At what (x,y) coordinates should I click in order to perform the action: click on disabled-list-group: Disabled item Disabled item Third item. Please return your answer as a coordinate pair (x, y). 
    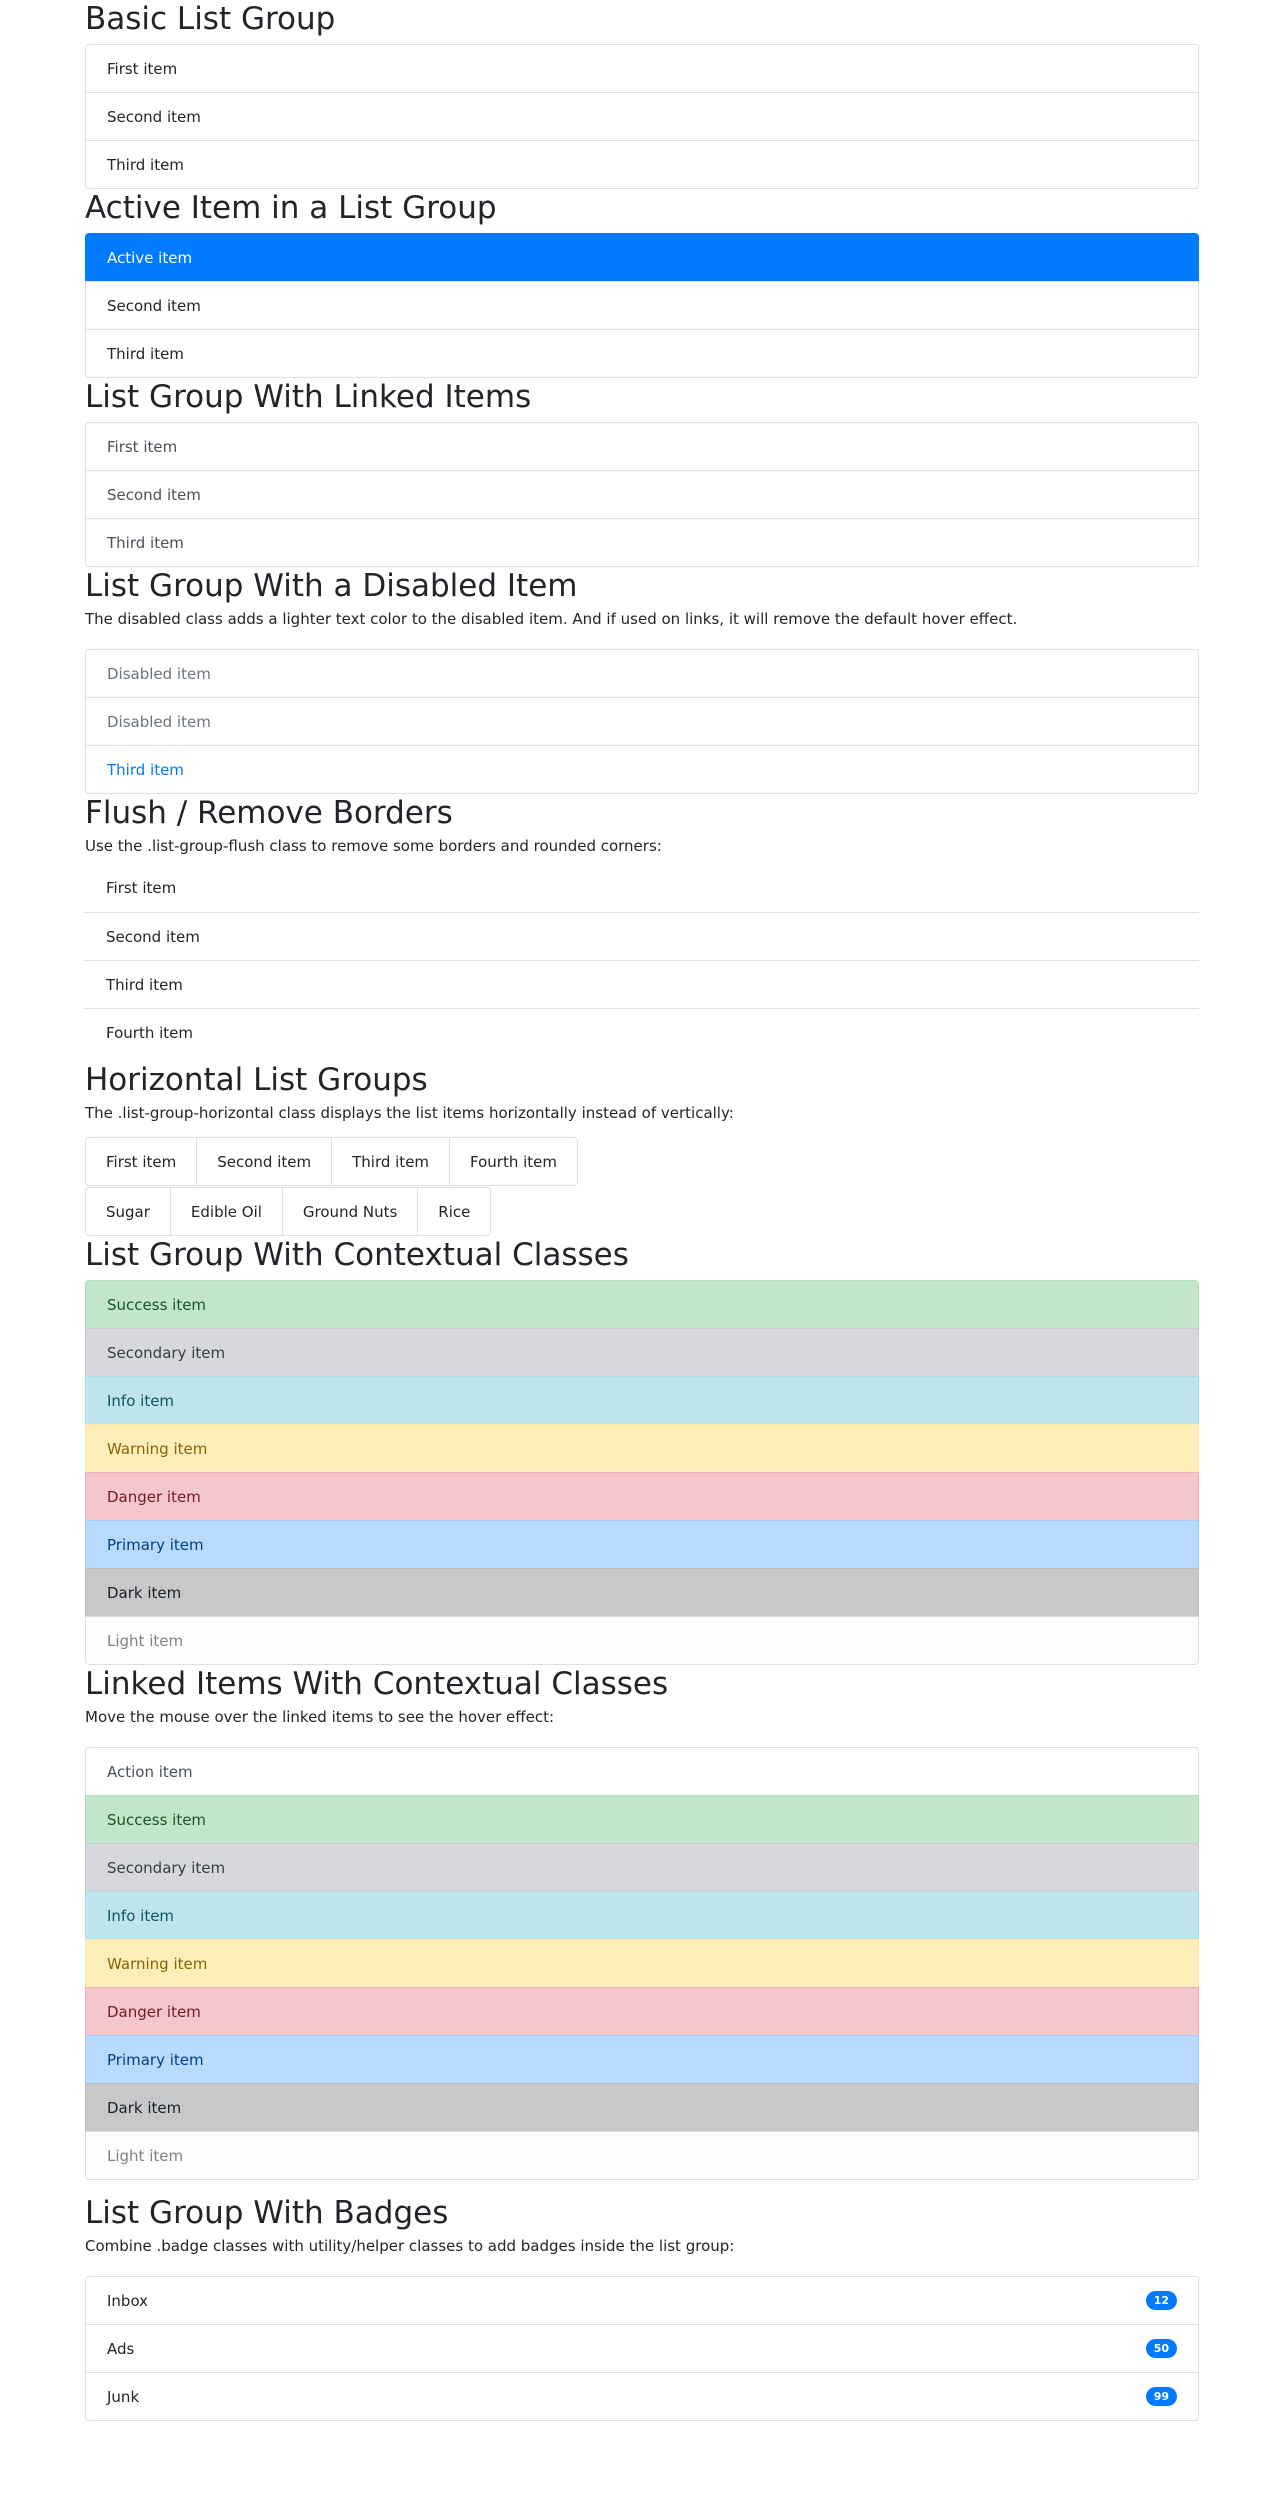
    Looking at the image, I should click on (642, 721).